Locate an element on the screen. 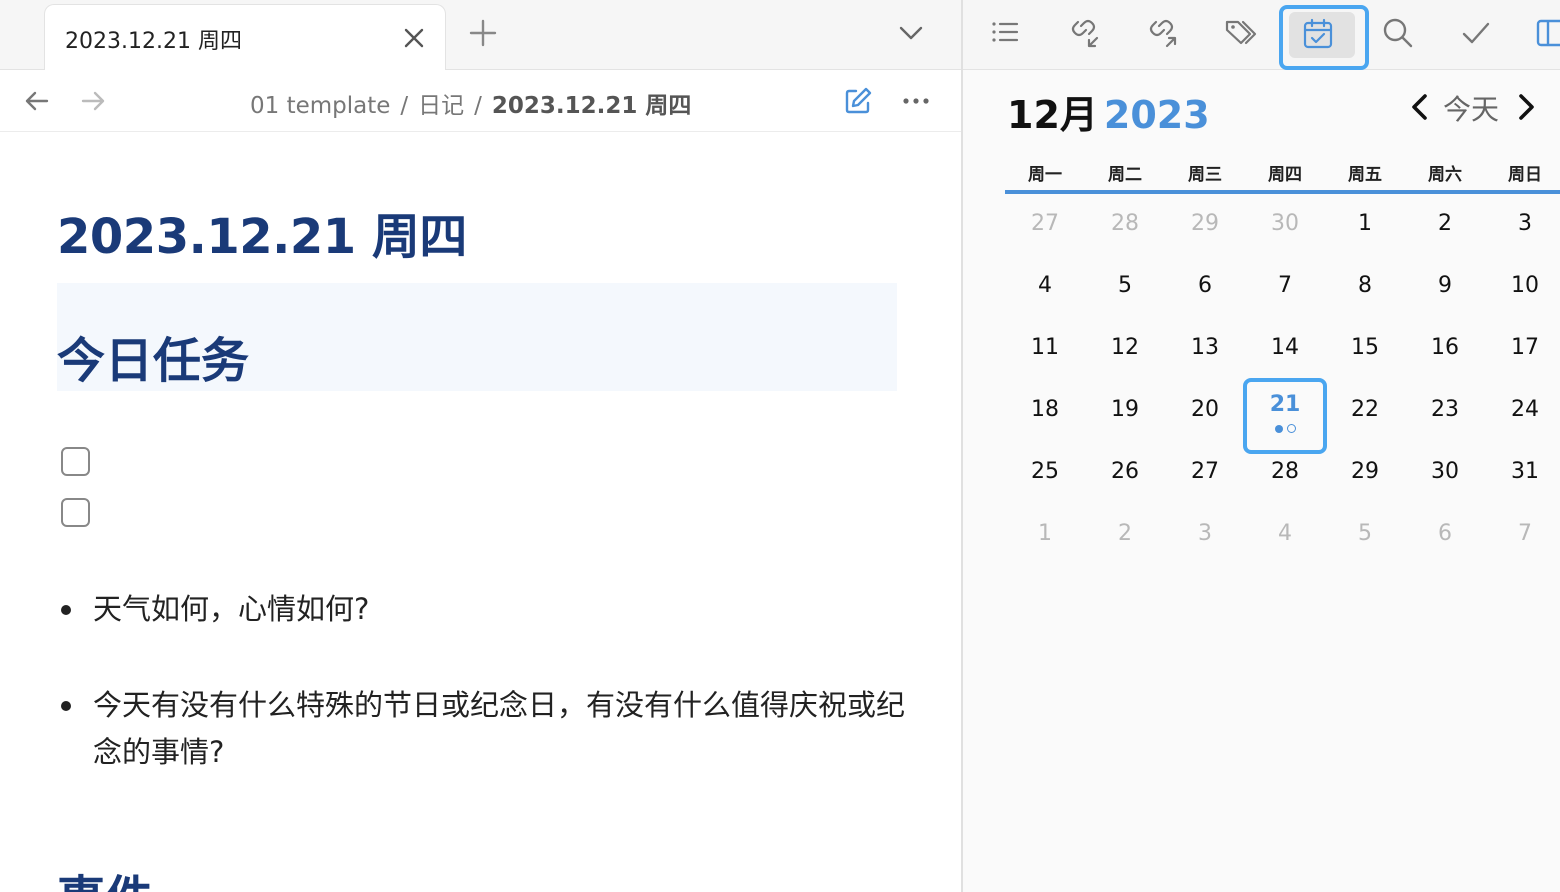 The image size is (1560, 892). calendar-day: 23 is located at coordinates (1445, 411).